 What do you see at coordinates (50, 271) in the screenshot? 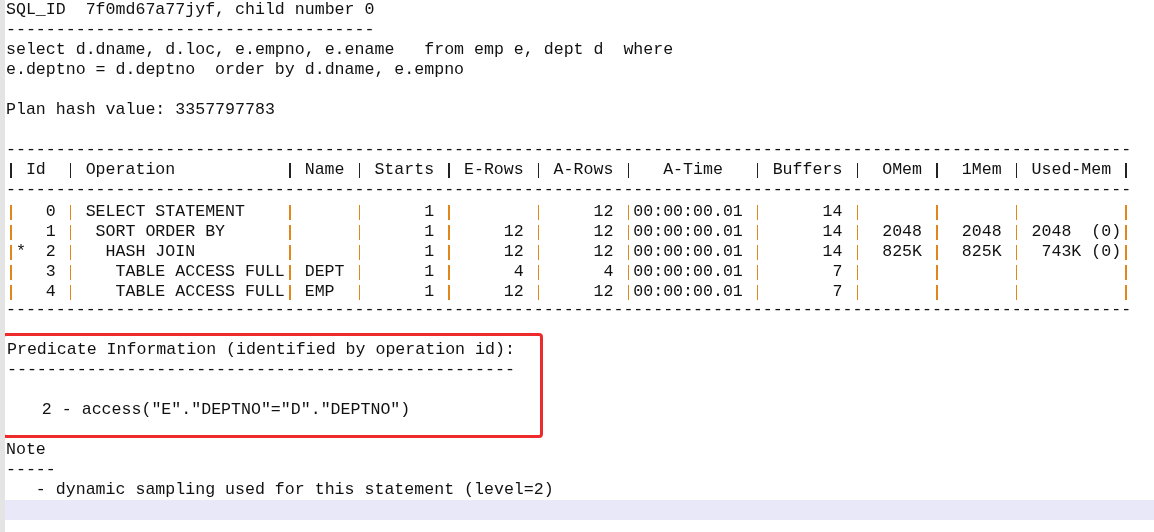
I see `table-cell: 3` at bounding box center [50, 271].